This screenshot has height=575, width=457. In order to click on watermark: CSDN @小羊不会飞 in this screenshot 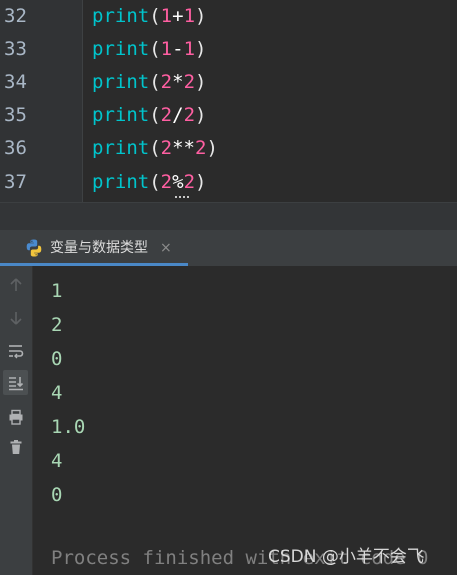, I will do `click(346, 557)`.